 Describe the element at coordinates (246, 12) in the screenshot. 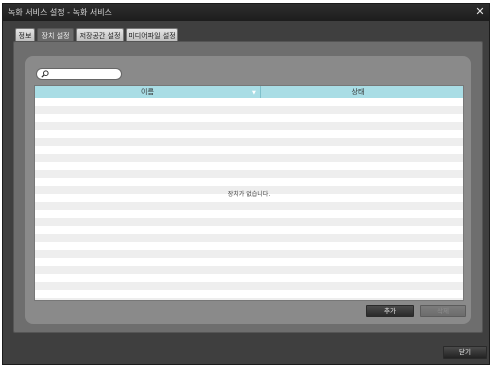

I see `title-bar: 녹화 서비스 설정 - 녹화 서비스 ✕` at that location.